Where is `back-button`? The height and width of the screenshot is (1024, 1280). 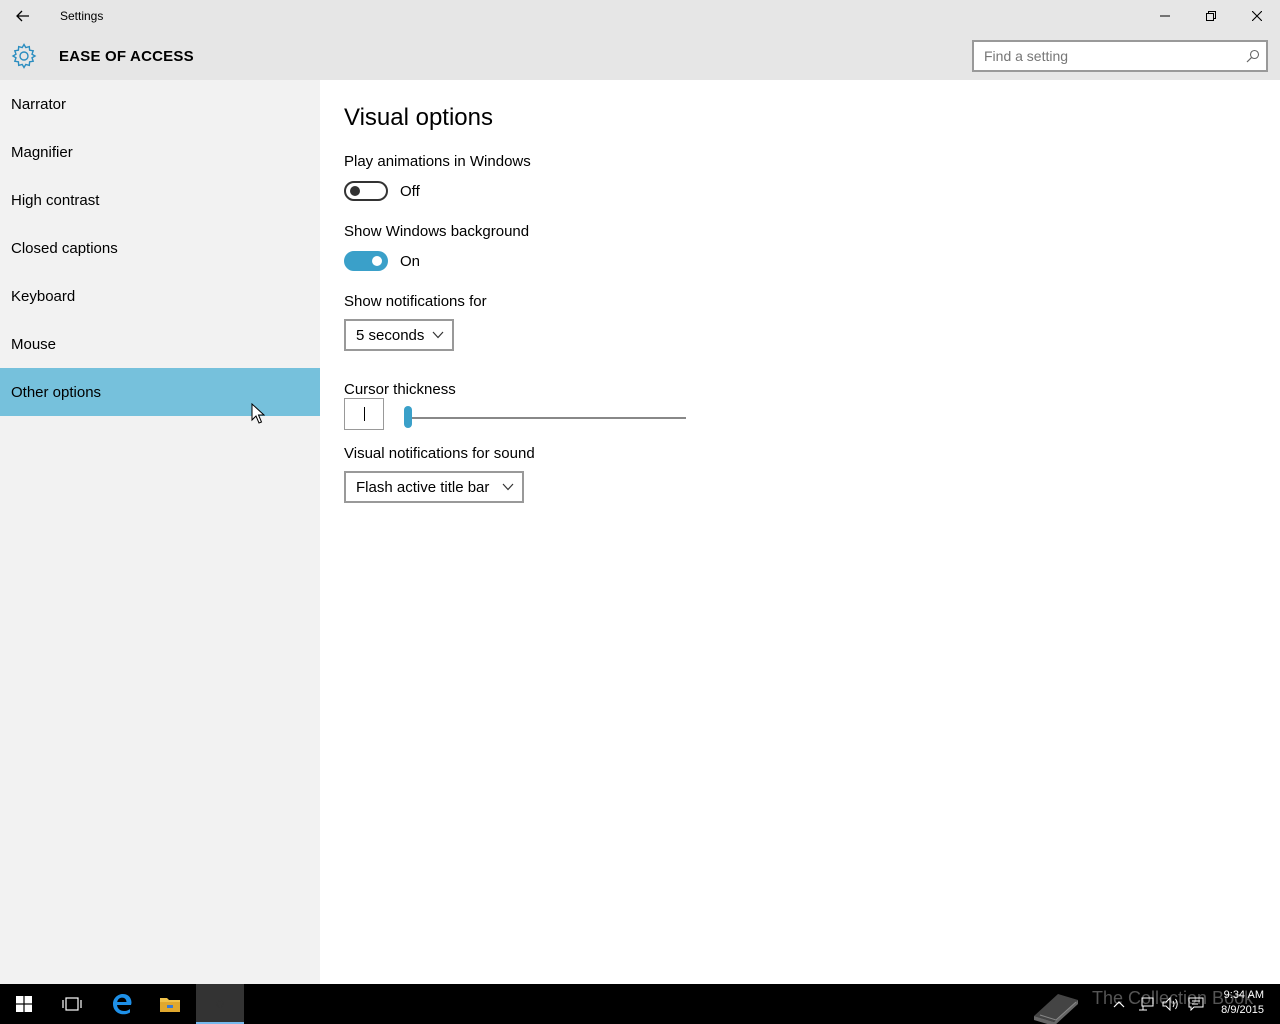
back-button is located at coordinates (23, 16).